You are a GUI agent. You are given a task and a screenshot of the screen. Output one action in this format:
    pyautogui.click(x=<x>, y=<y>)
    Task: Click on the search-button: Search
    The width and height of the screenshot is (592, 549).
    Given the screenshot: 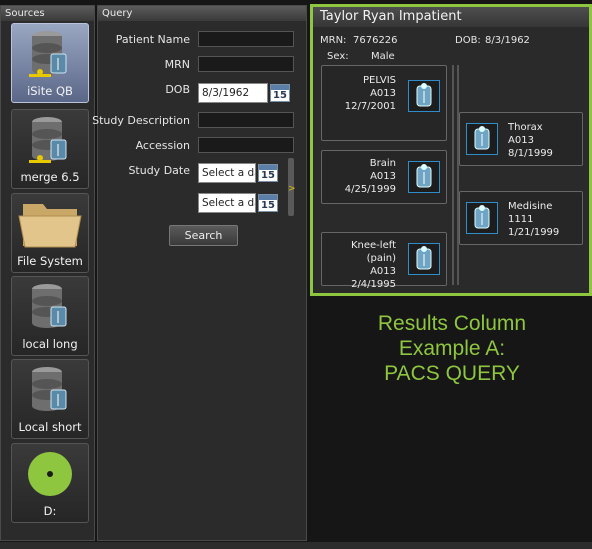 What is the action you would take?
    pyautogui.click(x=203, y=235)
    